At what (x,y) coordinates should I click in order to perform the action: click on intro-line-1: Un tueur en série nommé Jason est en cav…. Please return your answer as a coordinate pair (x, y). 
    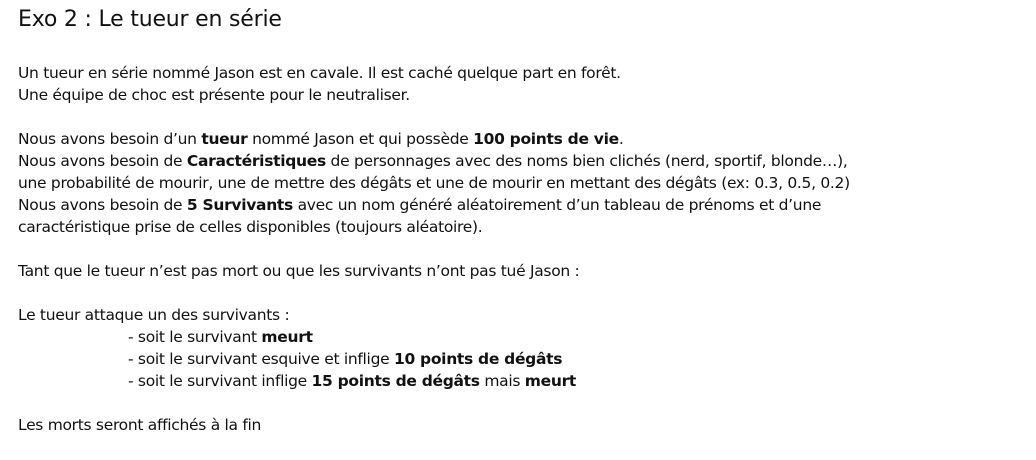
    Looking at the image, I should click on (319, 73).